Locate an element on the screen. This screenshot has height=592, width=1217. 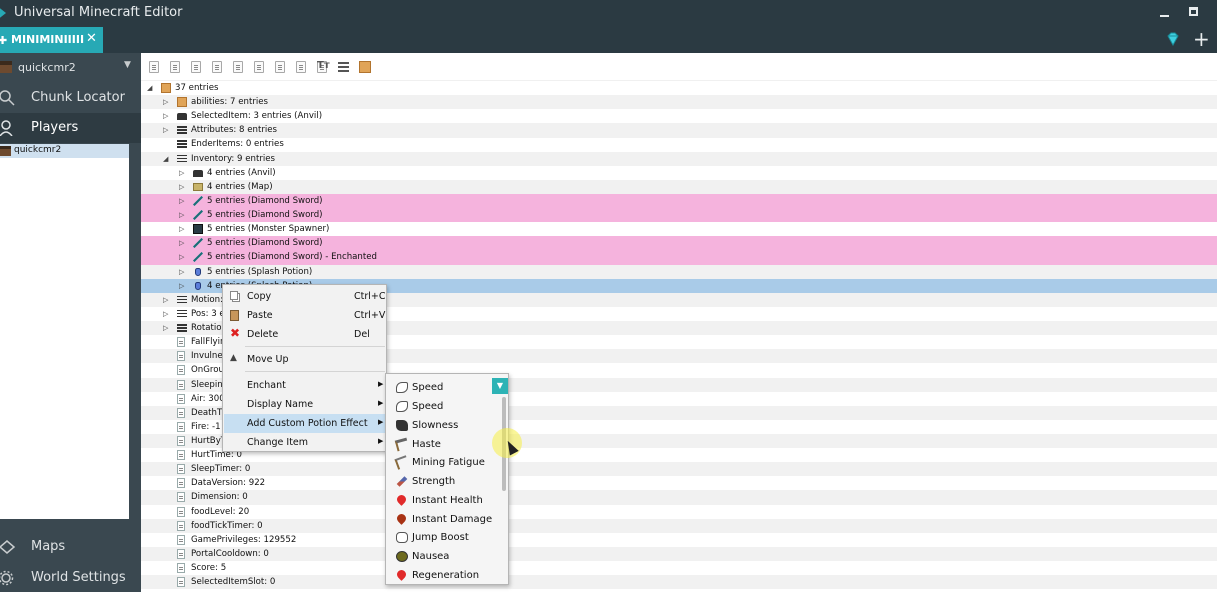
tree-row: SleepTimer: 0 is located at coordinates (679, 469).